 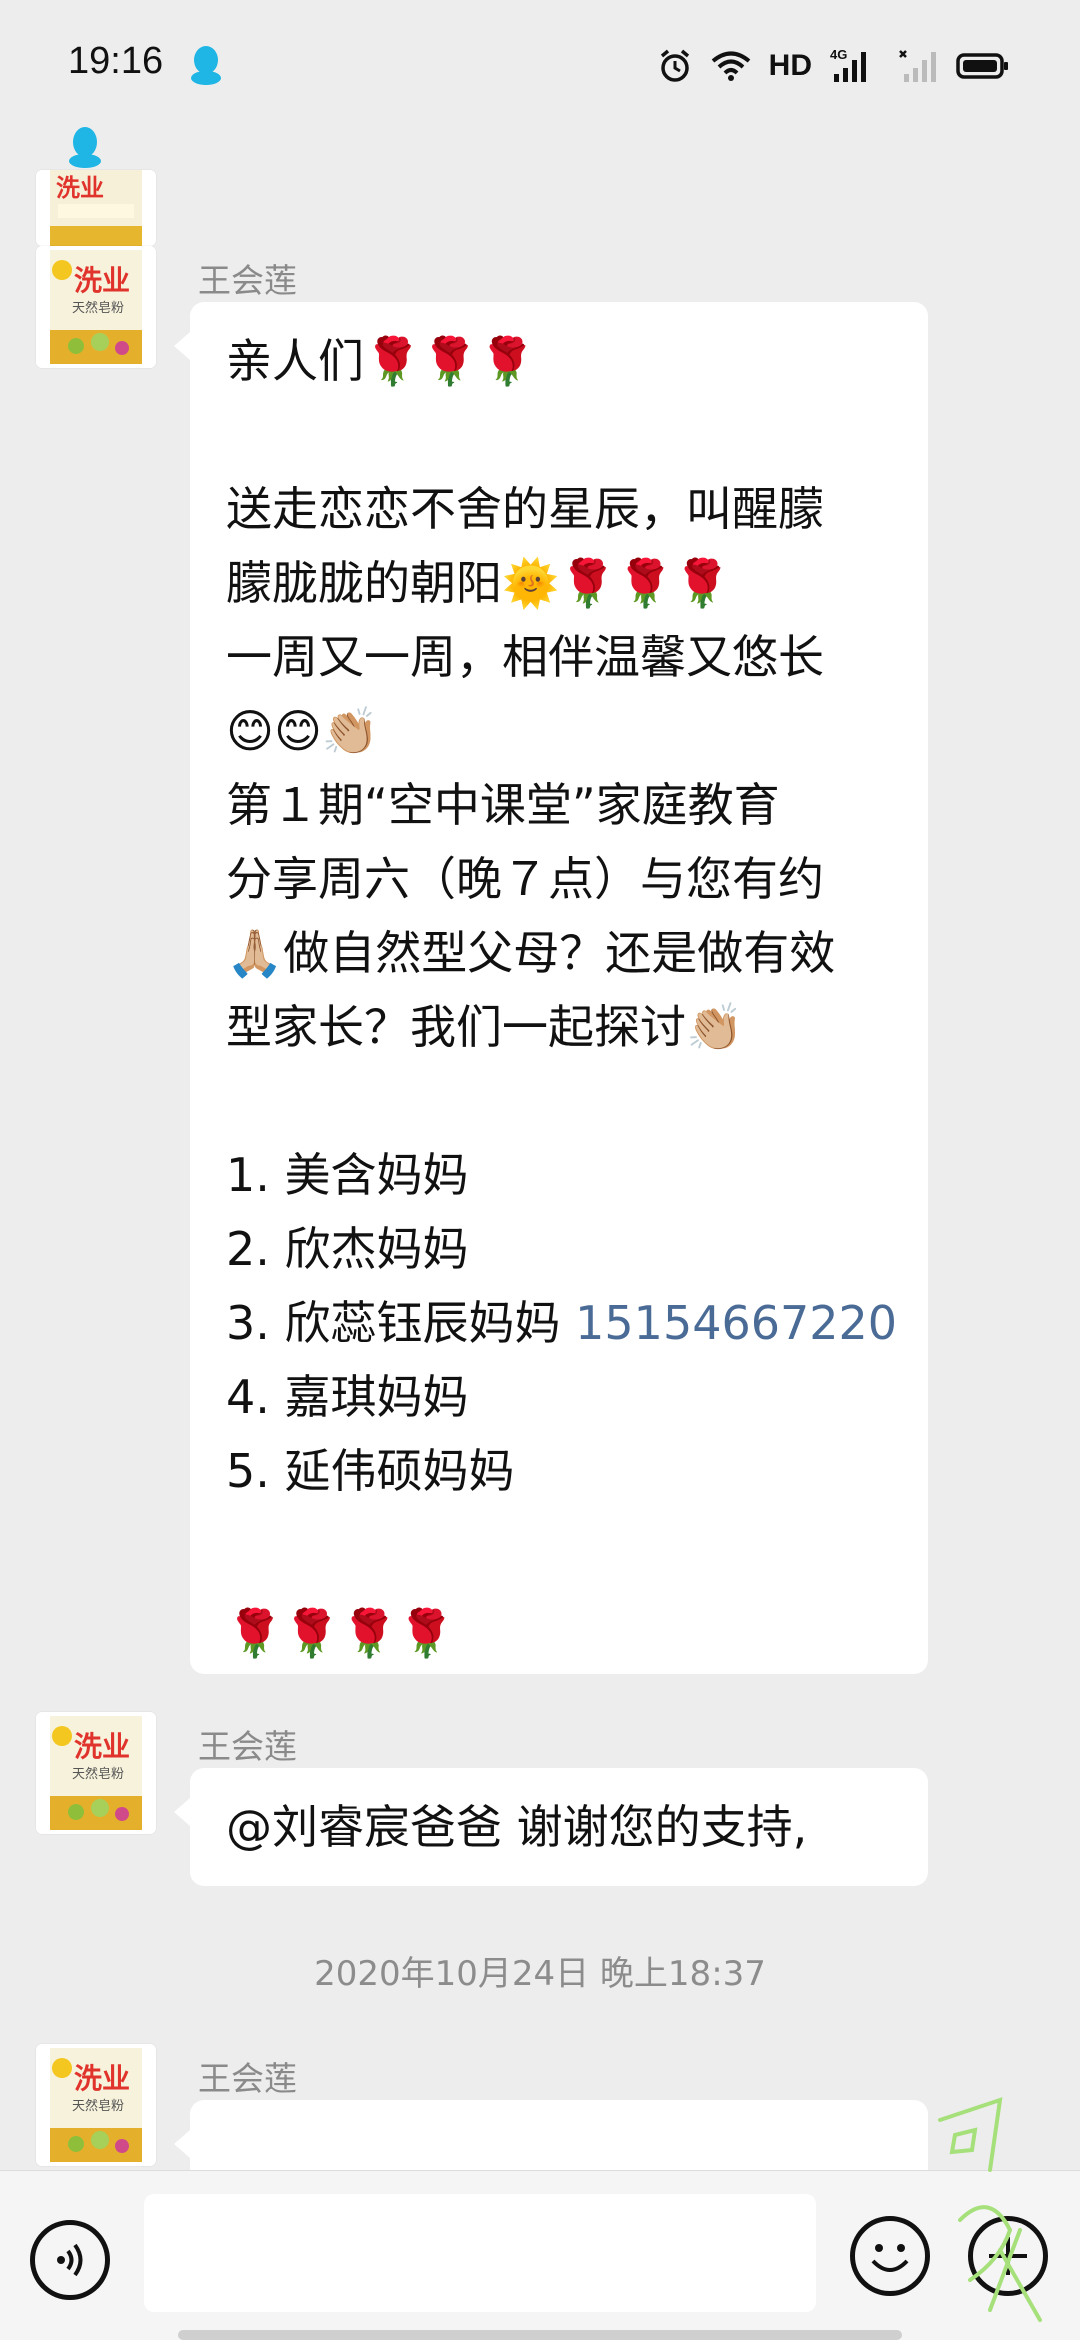 What do you see at coordinates (517, 1827) in the screenshot?
I see `message-line: @刘睿宸爸爸 谢谢您的支持,` at bounding box center [517, 1827].